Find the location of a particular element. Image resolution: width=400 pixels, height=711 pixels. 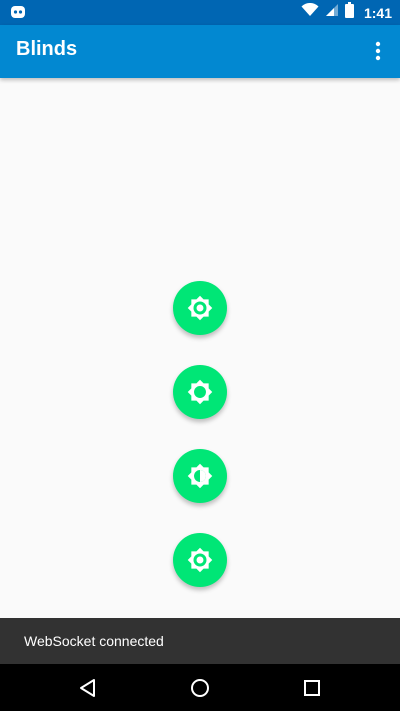

brightness-medium-button is located at coordinates (200, 392).